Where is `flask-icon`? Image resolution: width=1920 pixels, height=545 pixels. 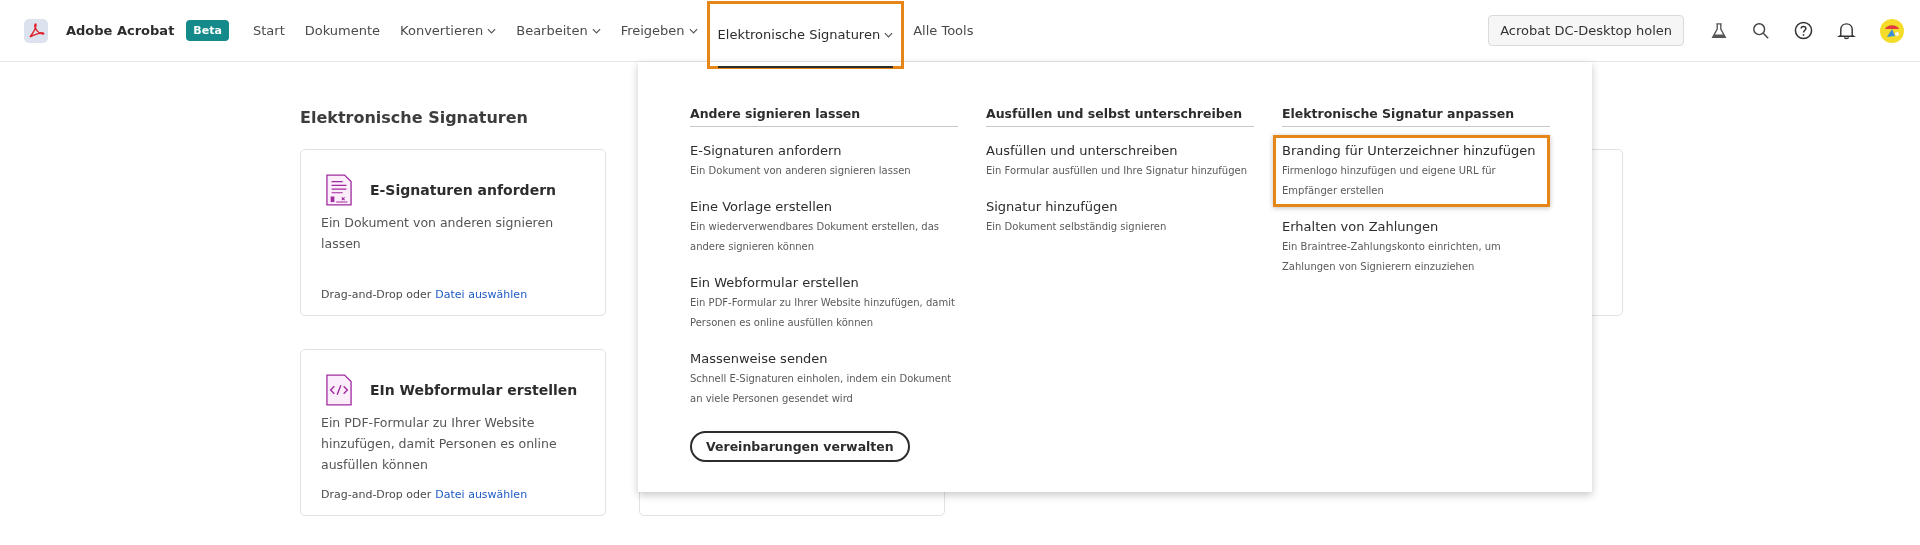 flask-icon is located at coordinates (1719, 30).